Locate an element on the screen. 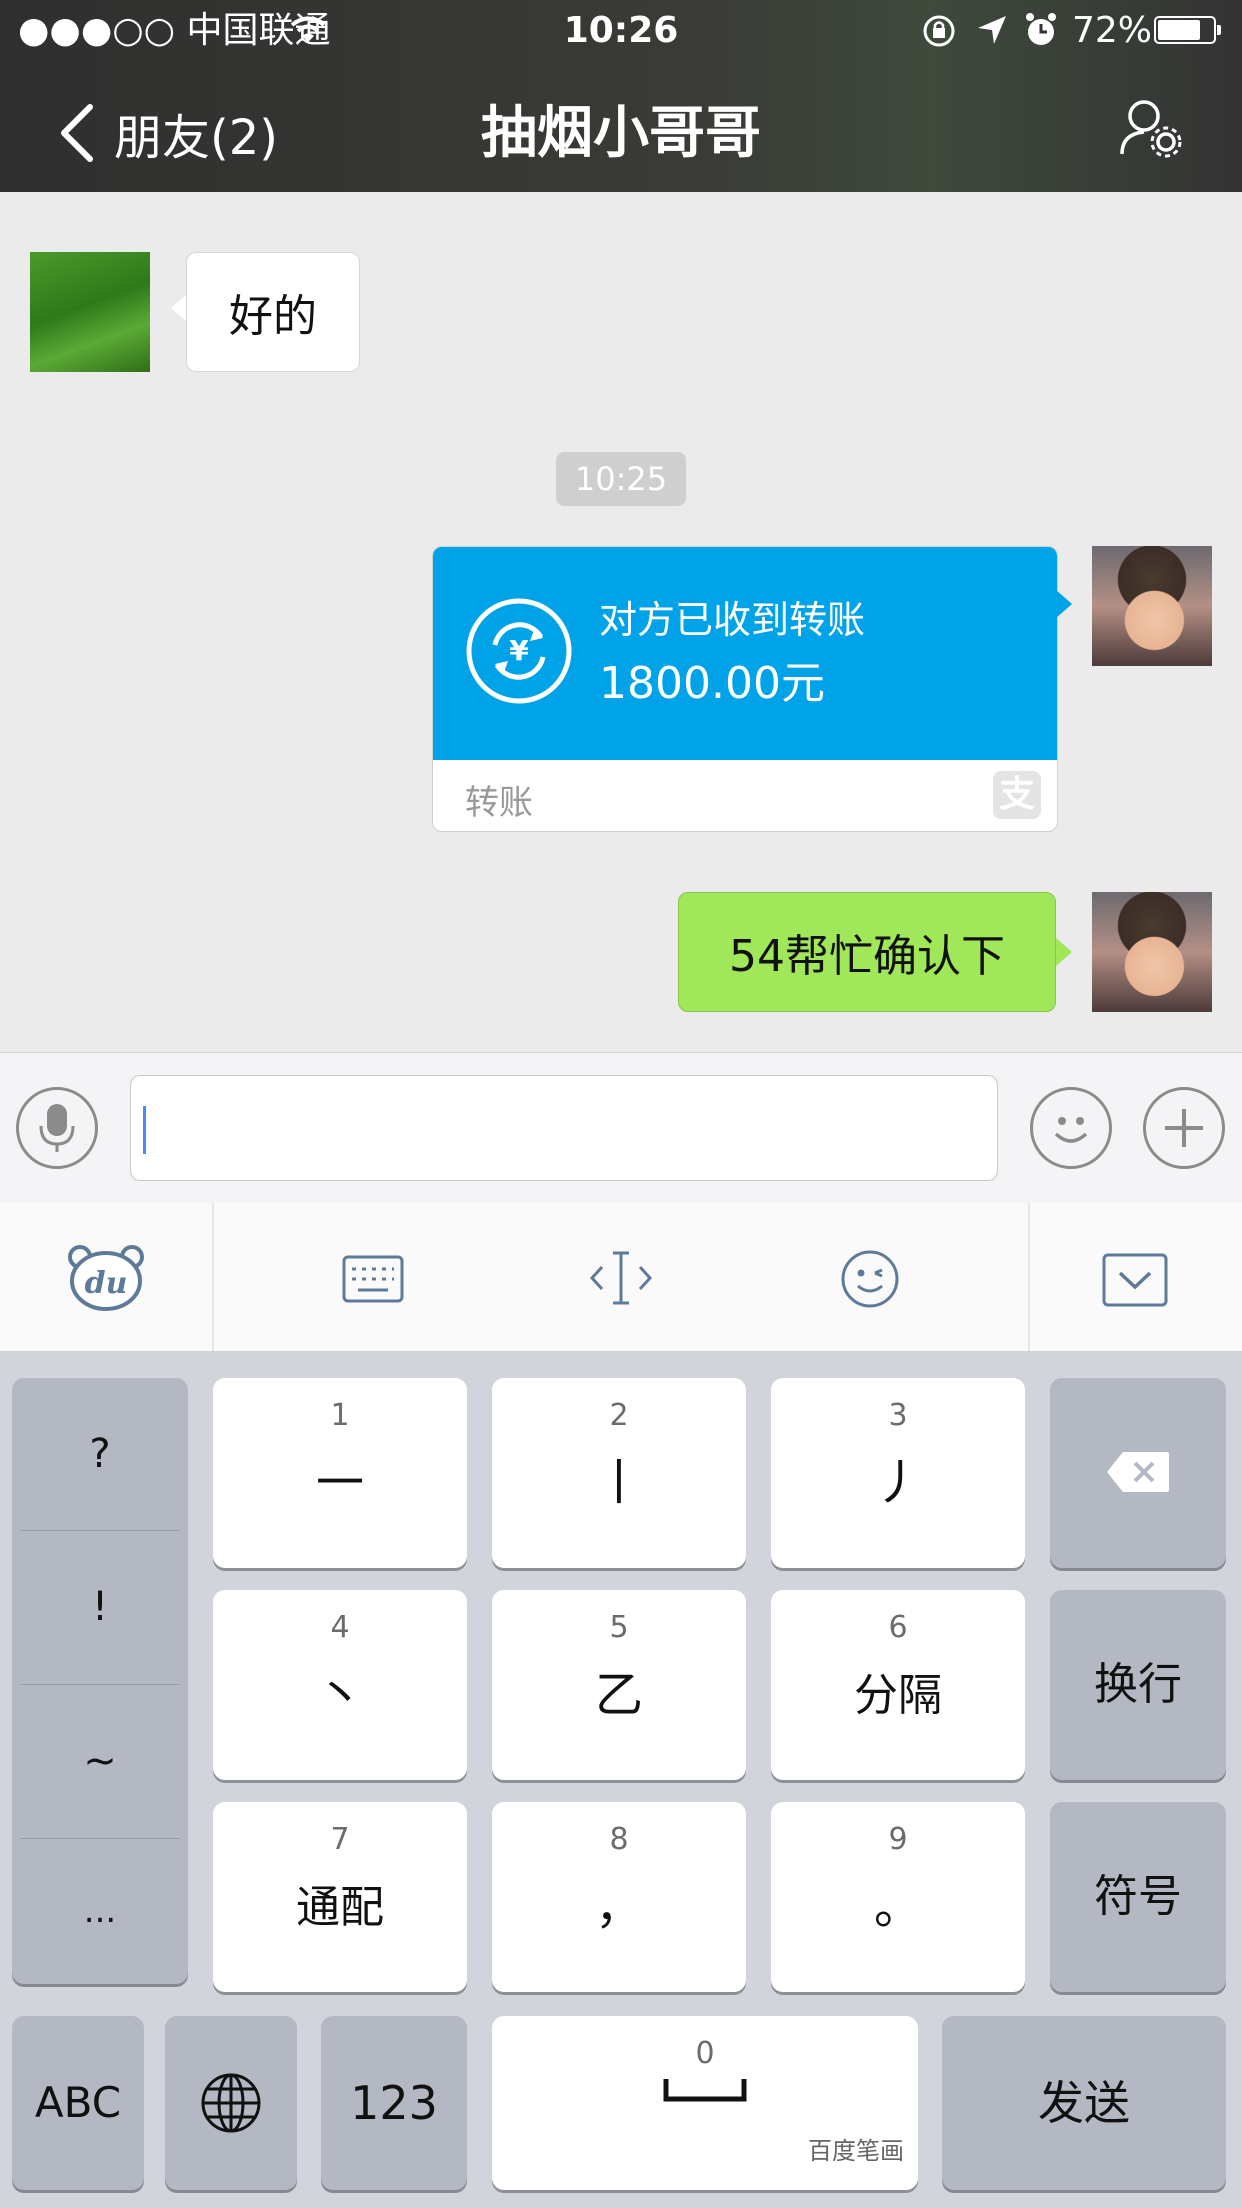 Image resolution: width=1242 pixels, height=2208 pixels. message-input is located at coordinates (564, 1128).